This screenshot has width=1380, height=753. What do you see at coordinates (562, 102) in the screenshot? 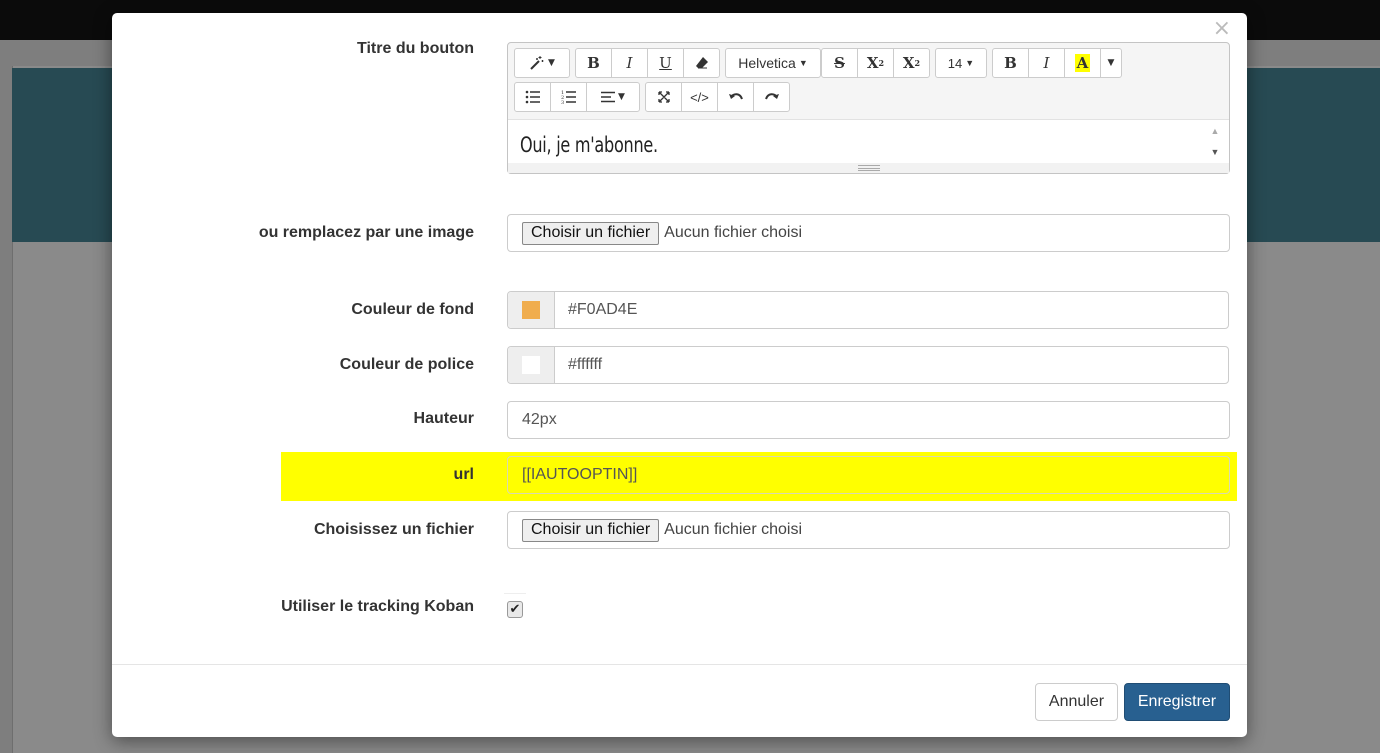
I see `svg-text: 3` at bounding box center [562, 102].